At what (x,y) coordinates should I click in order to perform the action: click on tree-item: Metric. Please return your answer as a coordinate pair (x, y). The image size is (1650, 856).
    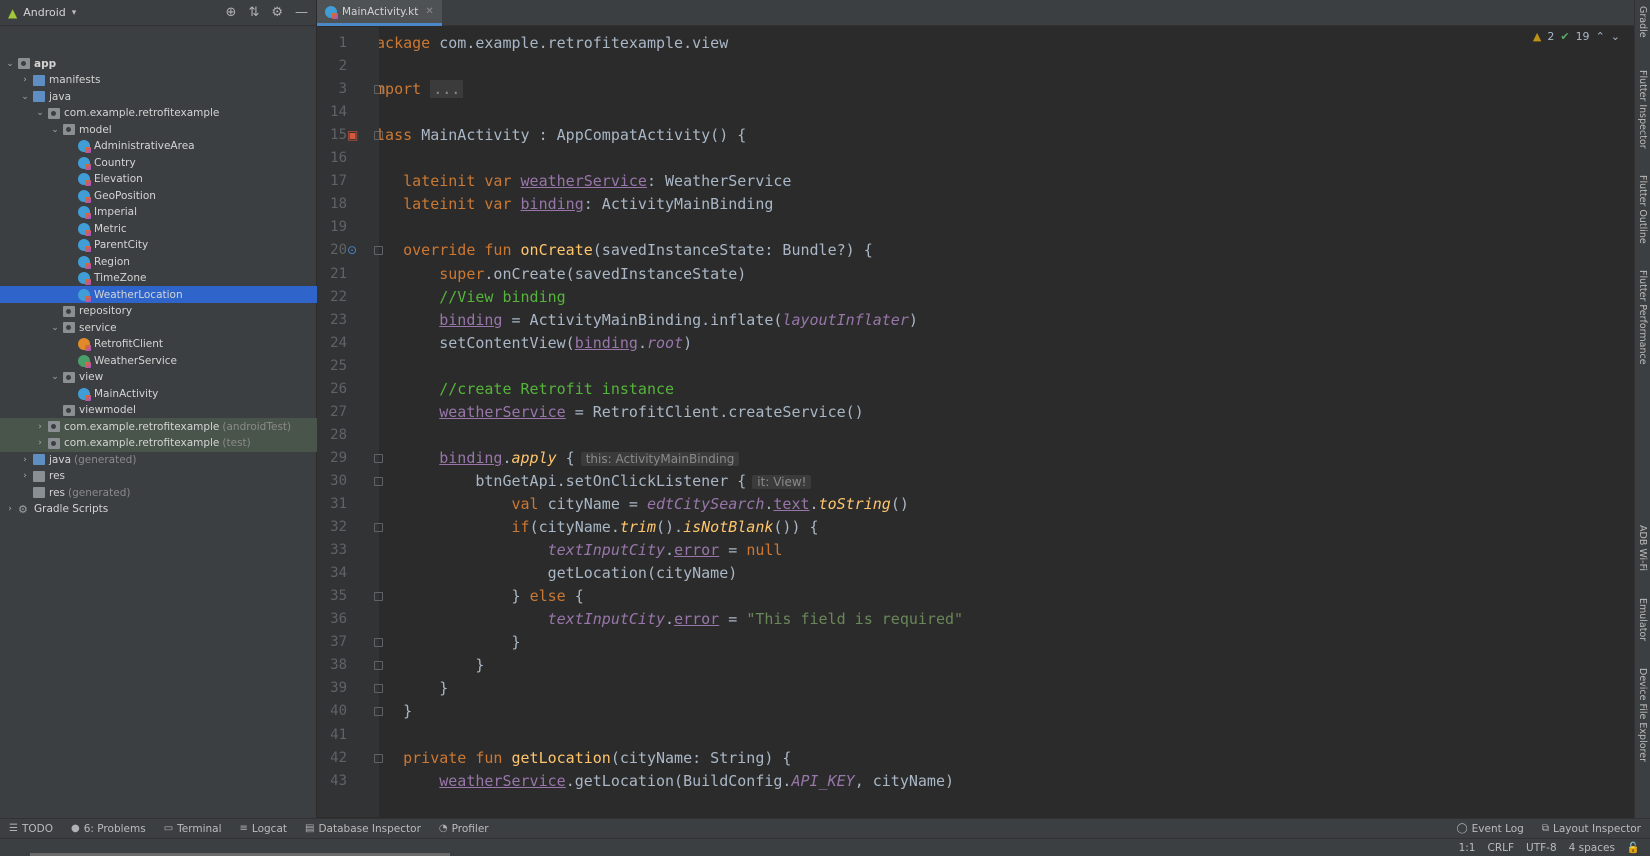
    Looking at the image, I should click on (158, 228).